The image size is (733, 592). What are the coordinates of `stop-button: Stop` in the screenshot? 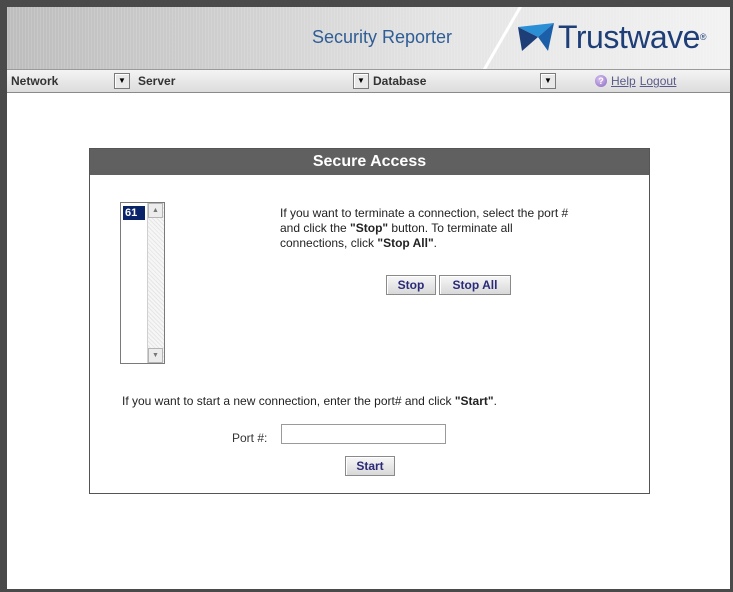 It's located at (411, 285).